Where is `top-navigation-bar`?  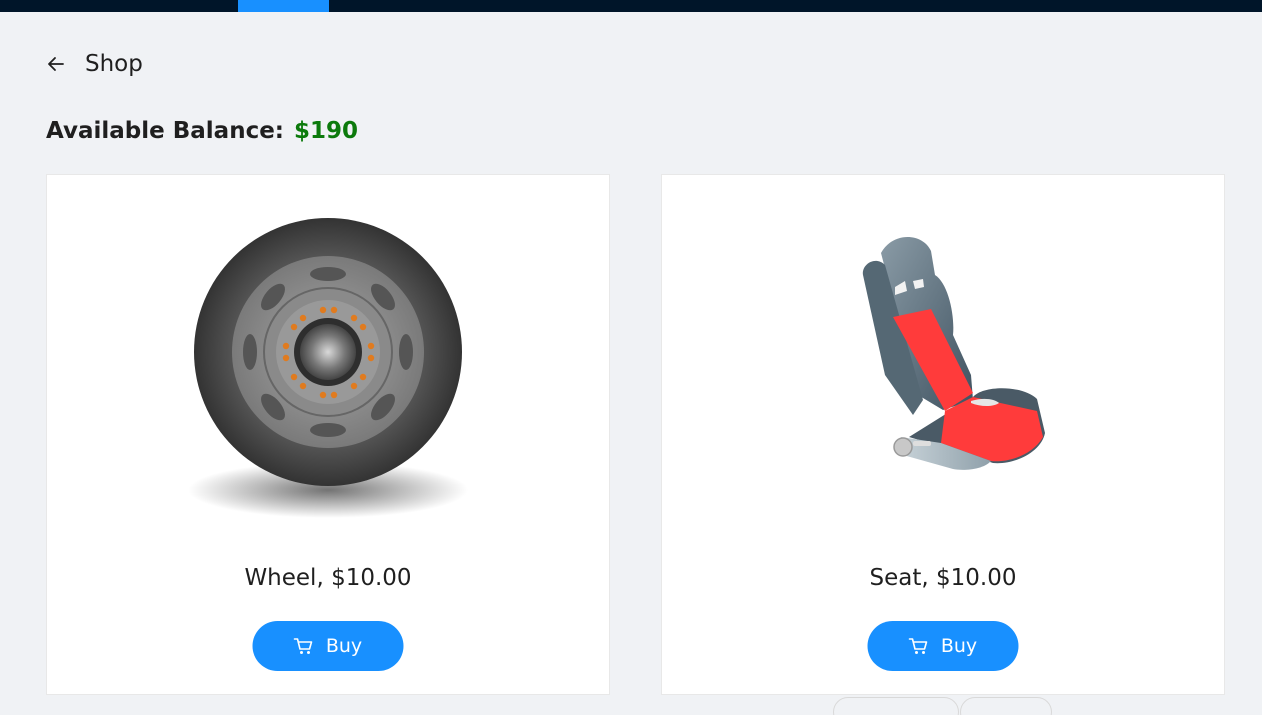 top-navigation-bar is located at coordinates (631, 6).